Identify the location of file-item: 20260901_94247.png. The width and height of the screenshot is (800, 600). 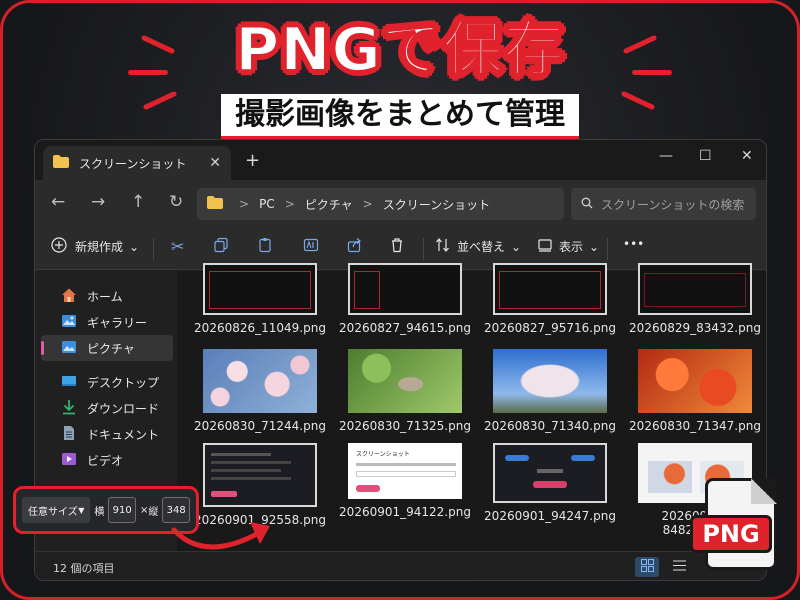
(550, 483).